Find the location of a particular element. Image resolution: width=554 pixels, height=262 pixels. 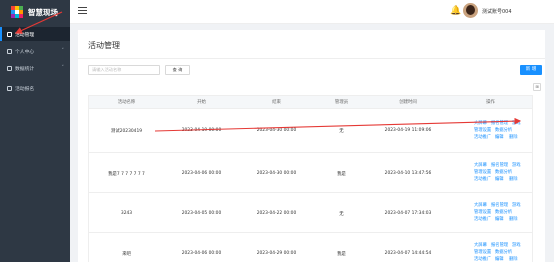

logo-icon is located at coordinates (17, 12).